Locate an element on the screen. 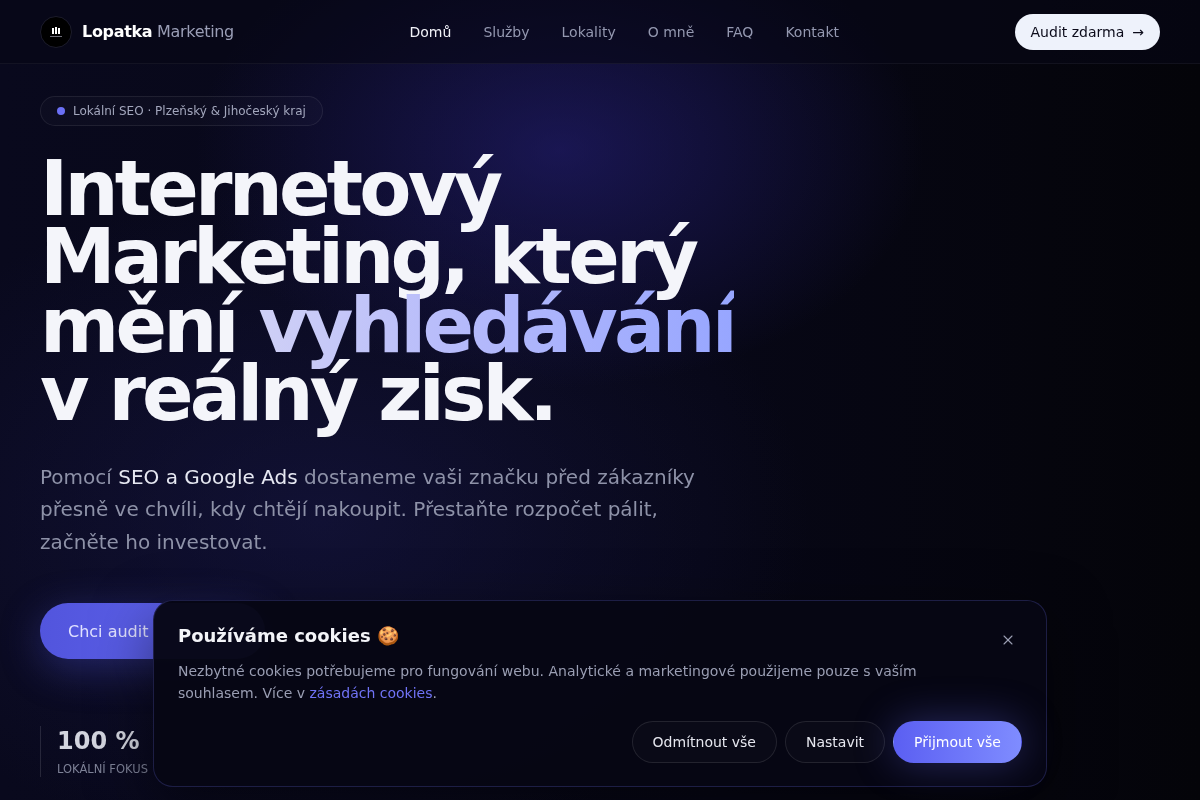 The image size is (1200, 800). badge-text: Lokální SEO · Plzeňský & Jihočeský kraj is located at coordinates (189, 111).